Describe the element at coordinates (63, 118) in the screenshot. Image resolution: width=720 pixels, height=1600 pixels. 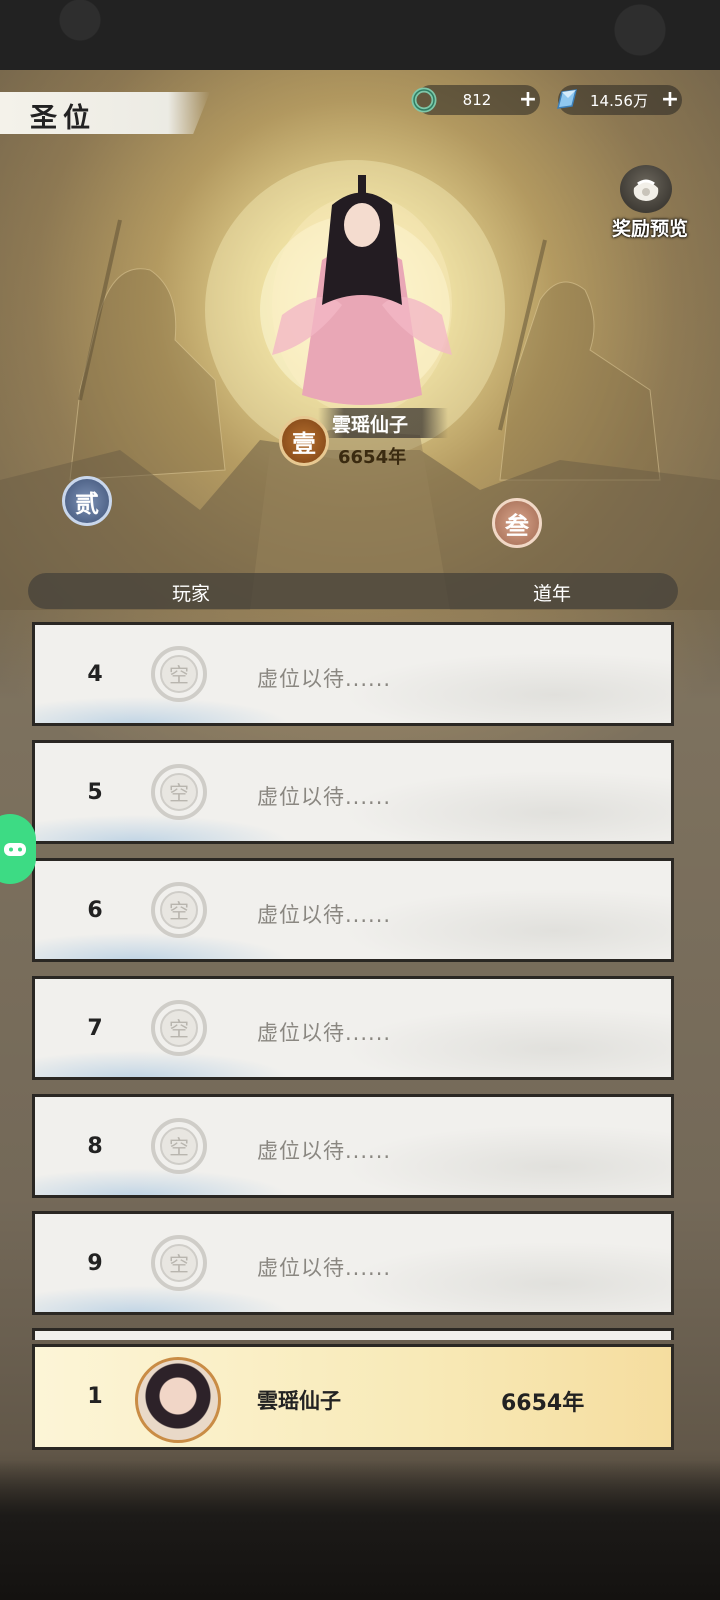
I see `page-title: 圣位` at that location.